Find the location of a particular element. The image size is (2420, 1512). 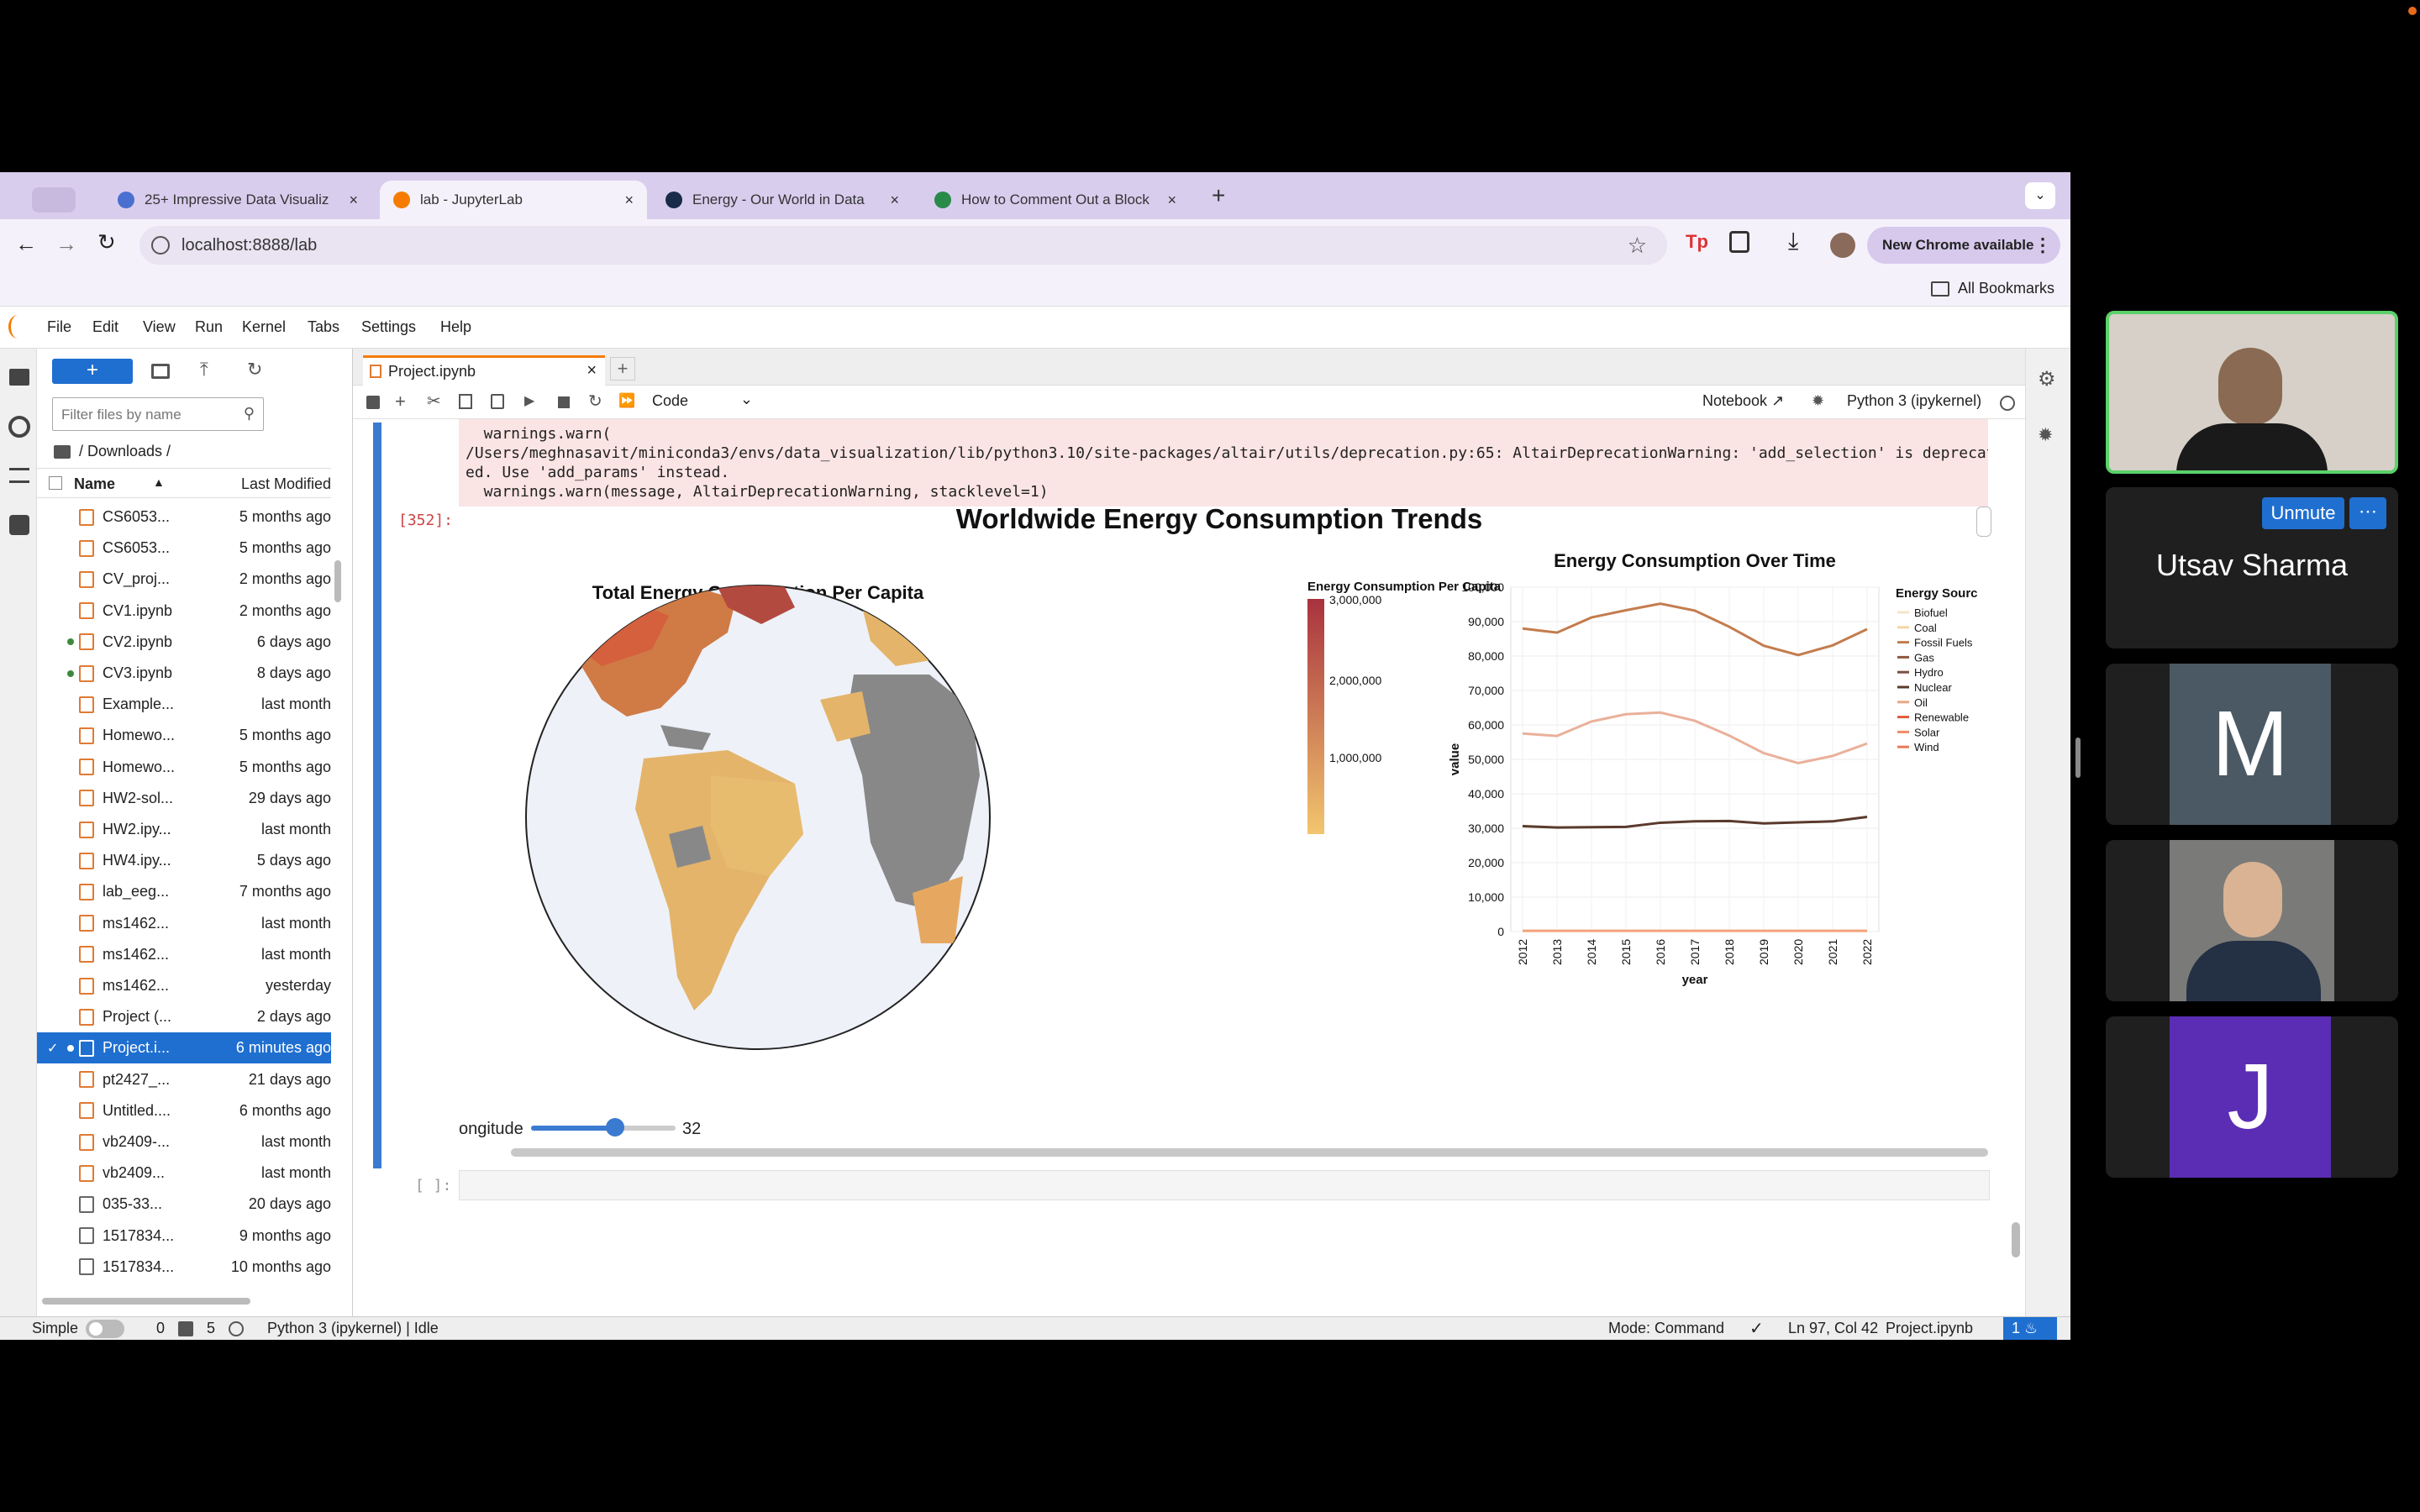

menu-view: View is located at coordinates (159, 327).